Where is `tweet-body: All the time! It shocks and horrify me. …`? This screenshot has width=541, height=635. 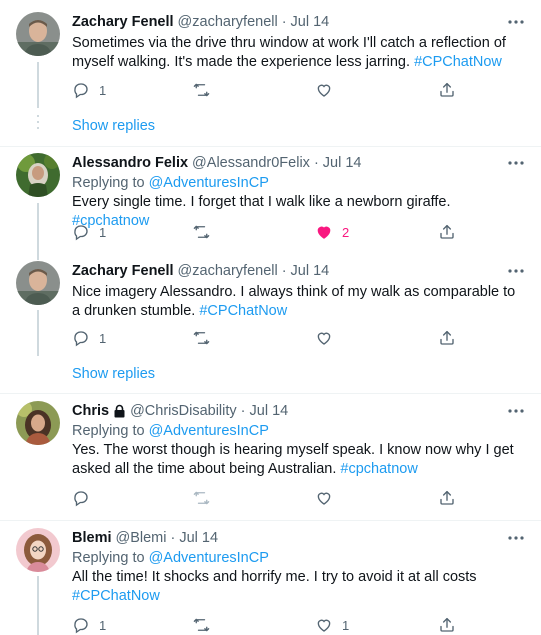
tweet-body: All the time! It shocks and horrify me. … is located at coordinates (274, 577).